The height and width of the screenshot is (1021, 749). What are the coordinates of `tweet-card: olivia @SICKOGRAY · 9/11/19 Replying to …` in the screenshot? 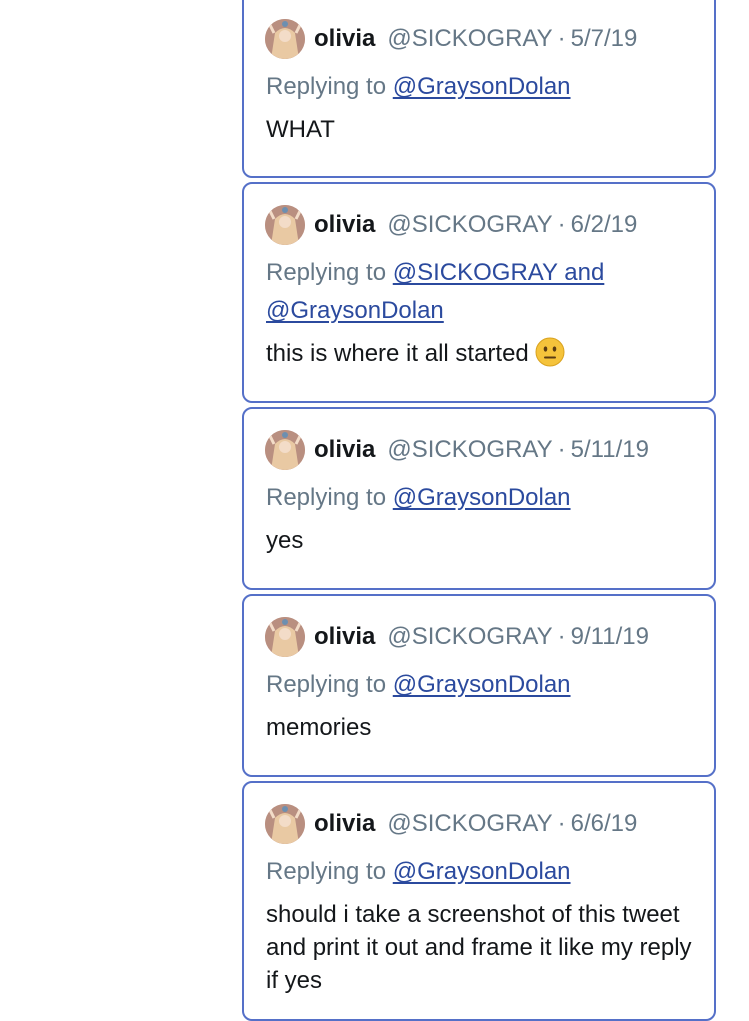 It's located at (479, 685).